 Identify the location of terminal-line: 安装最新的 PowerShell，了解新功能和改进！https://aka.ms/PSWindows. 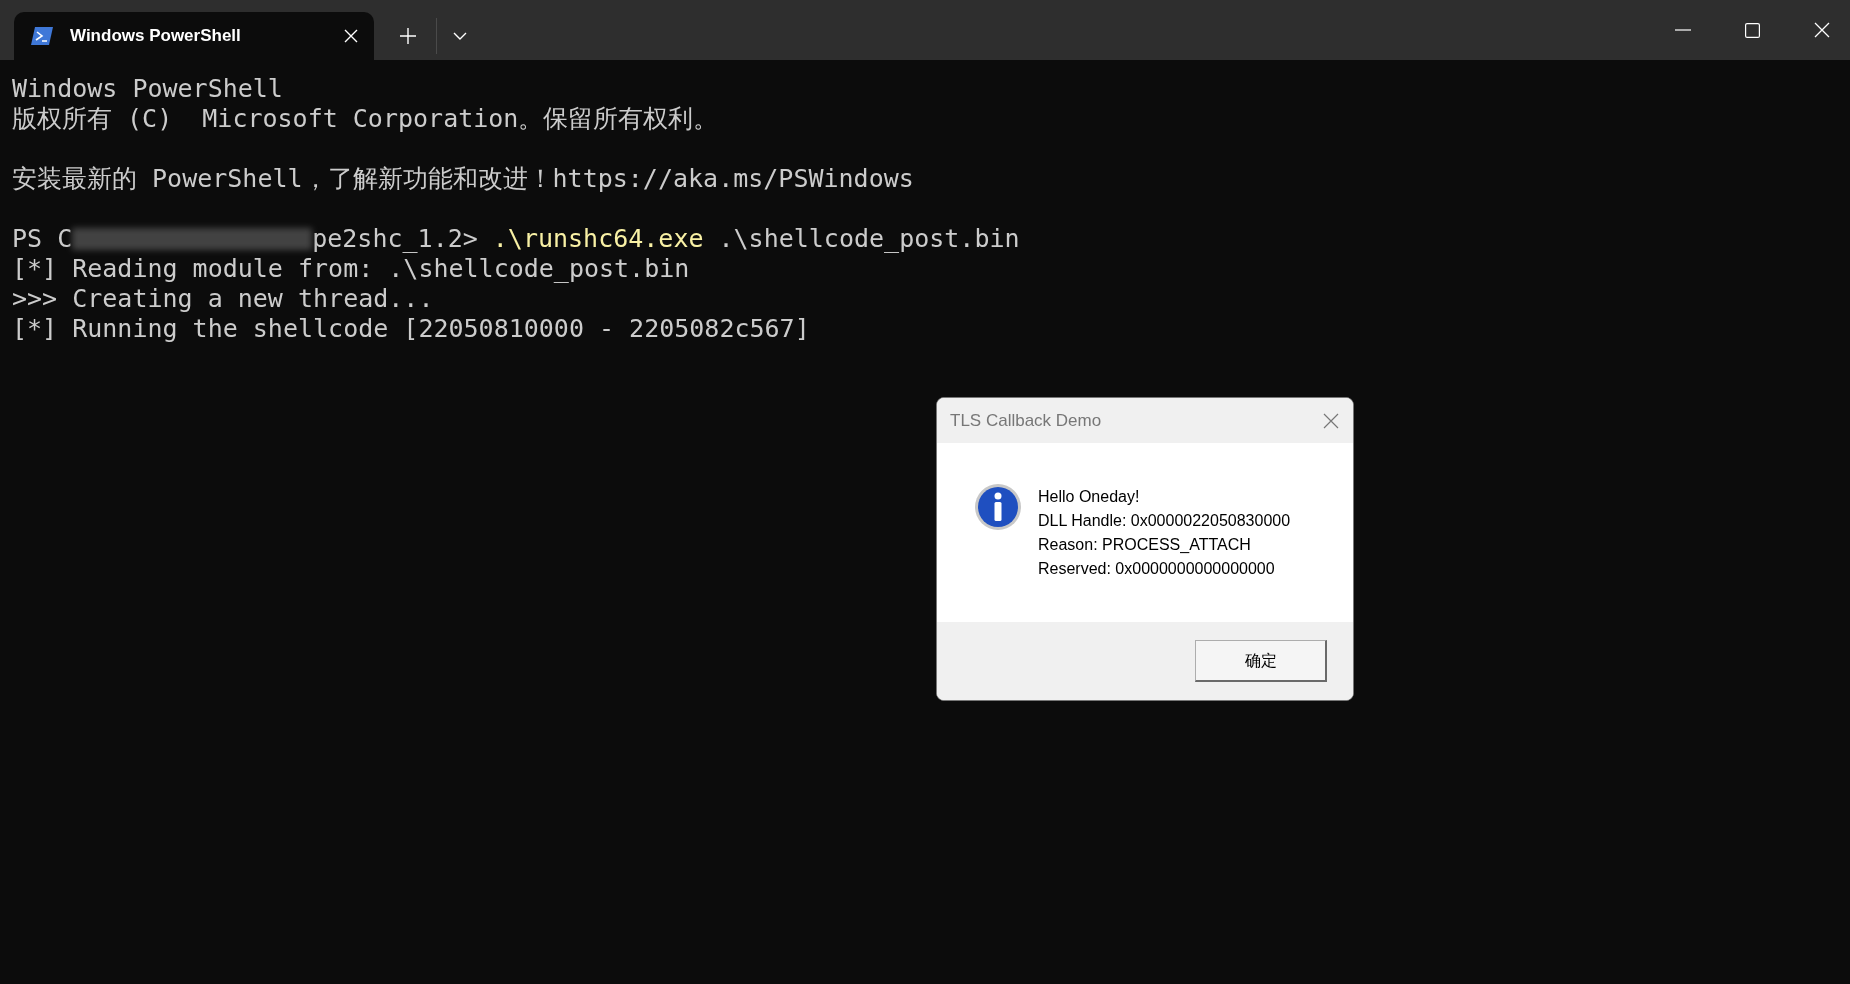
(463, 178).